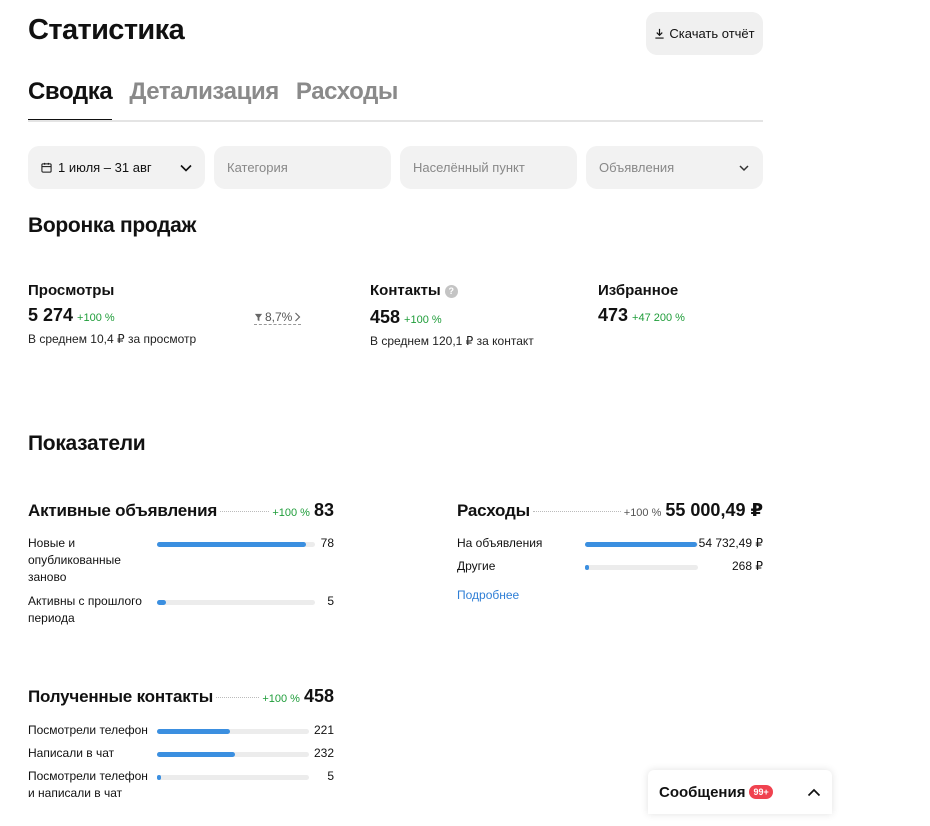 This screenshot has height=826, width=930. I want to click on conversion-link: 8,7%, so click(278, 317).